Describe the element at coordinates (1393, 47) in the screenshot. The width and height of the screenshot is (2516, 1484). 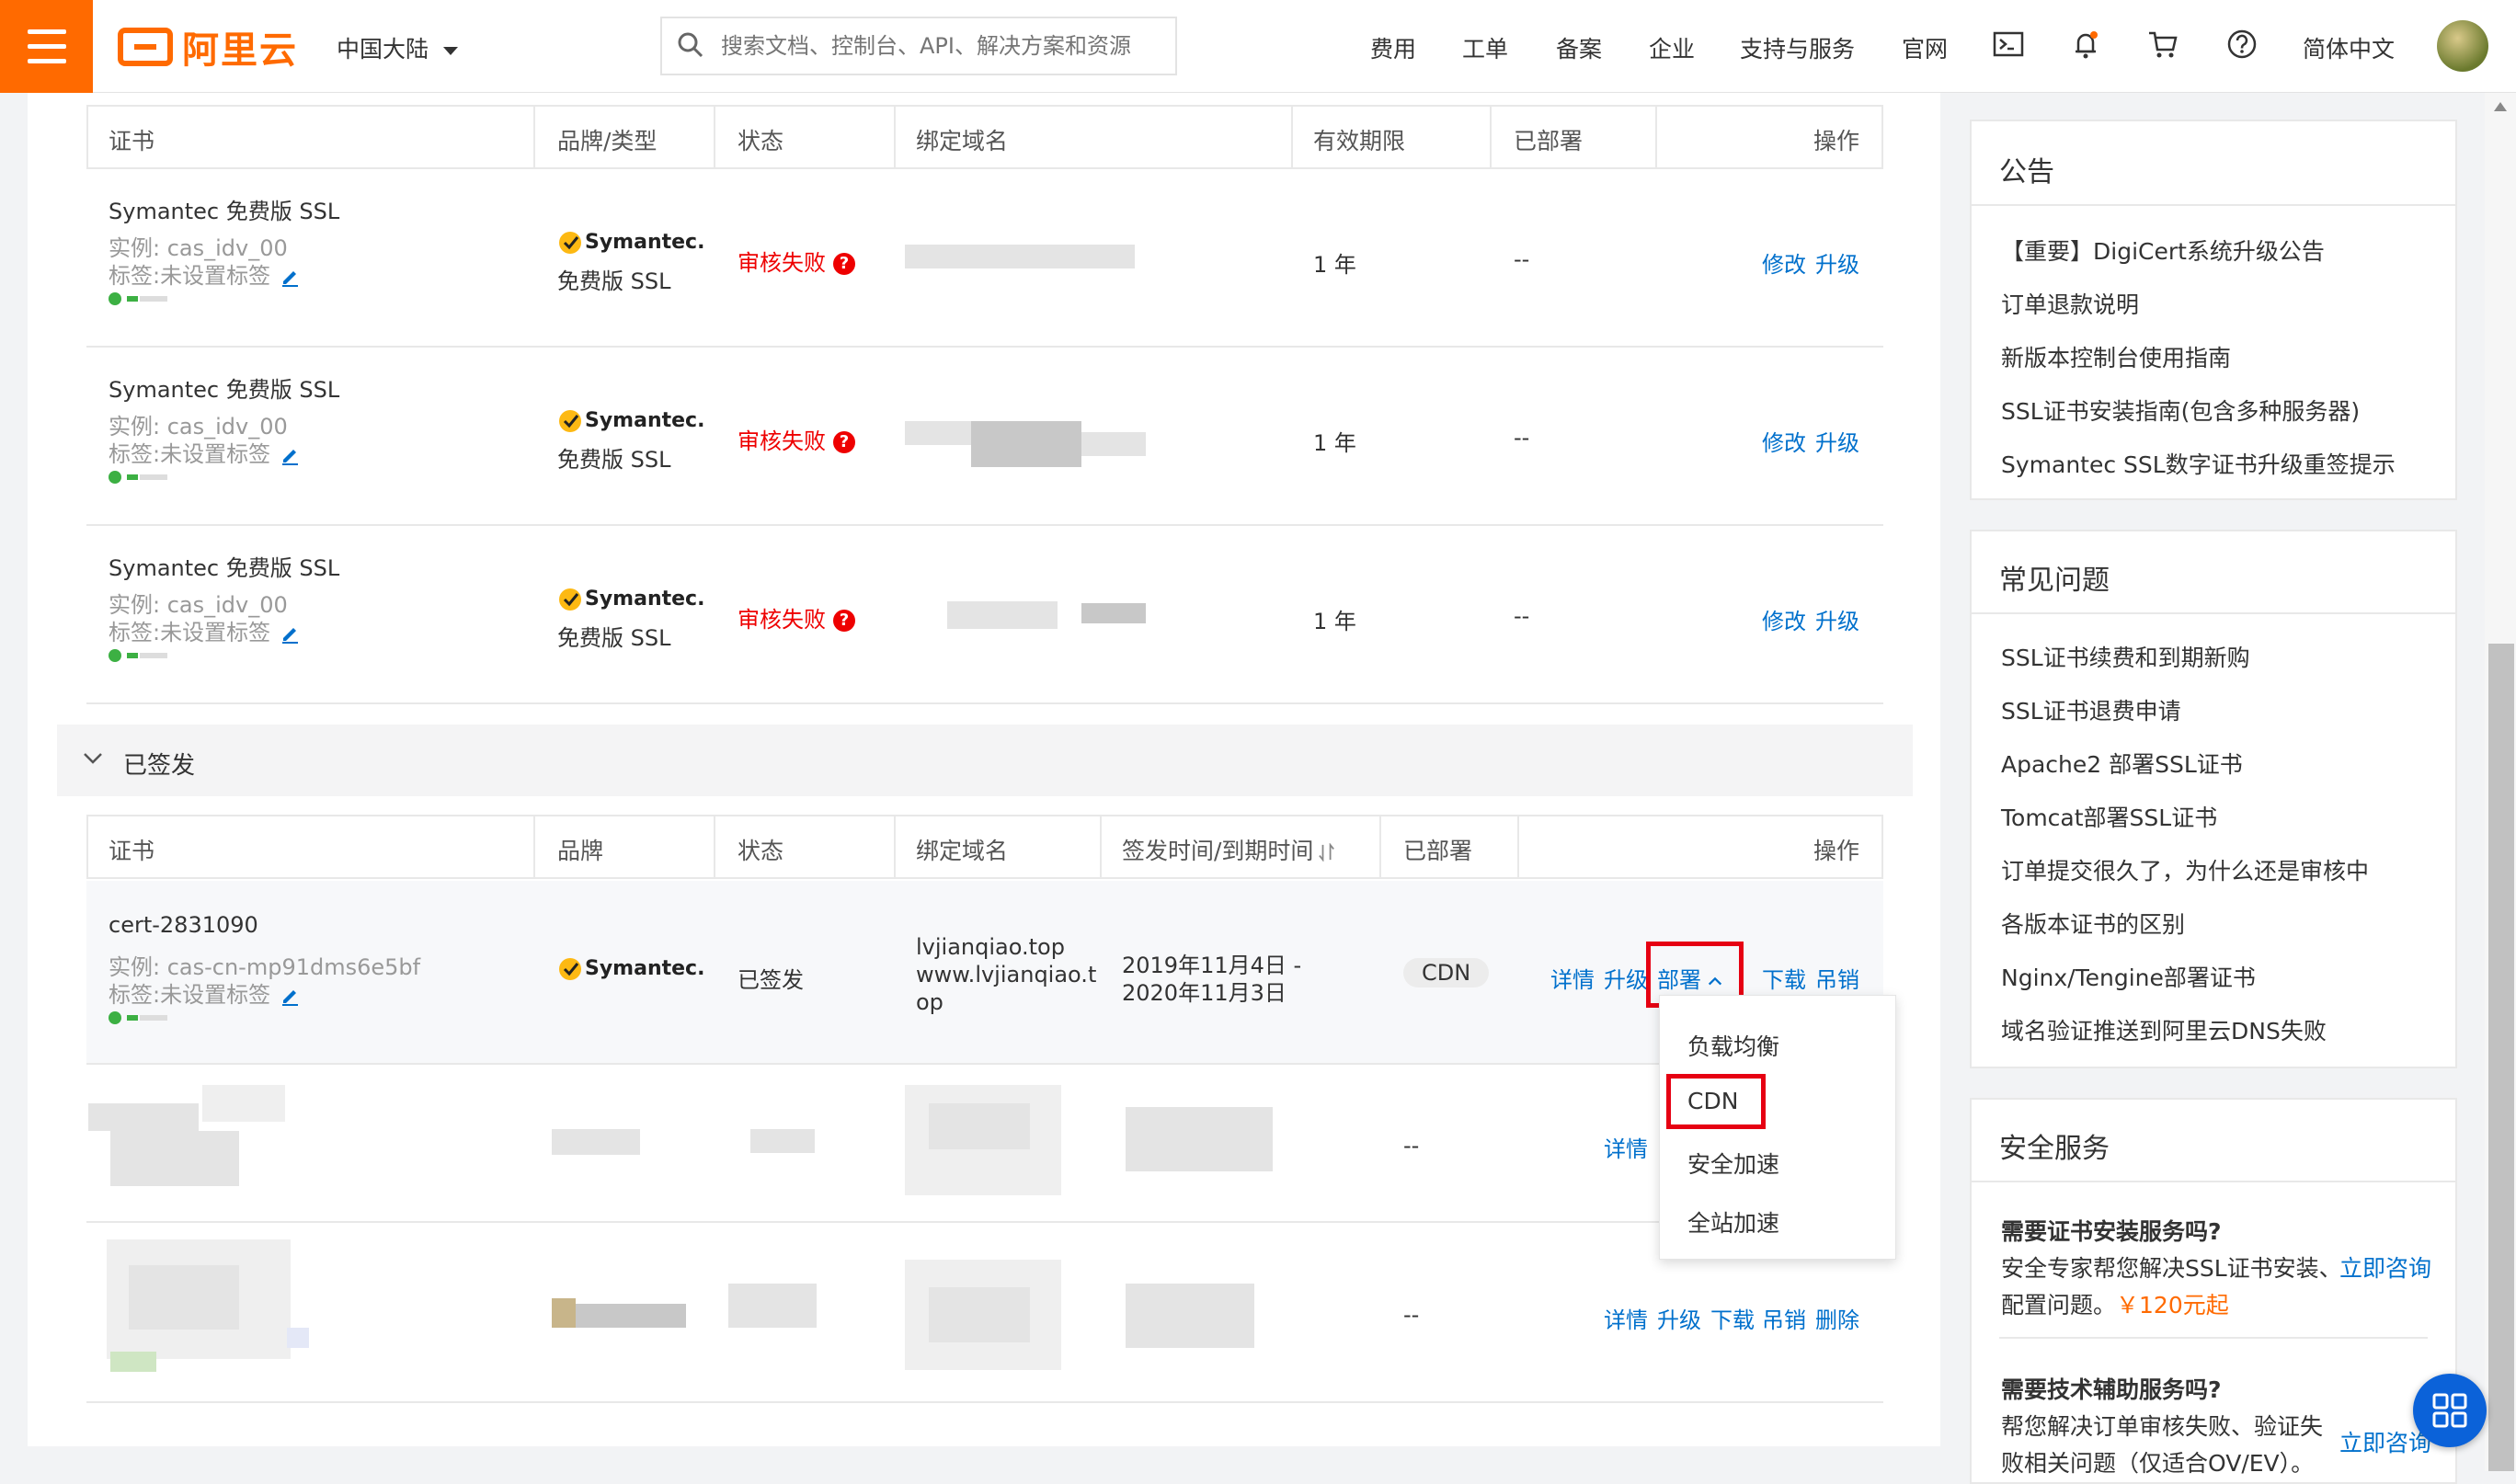
I see `nav-billing: 费用` at that location.